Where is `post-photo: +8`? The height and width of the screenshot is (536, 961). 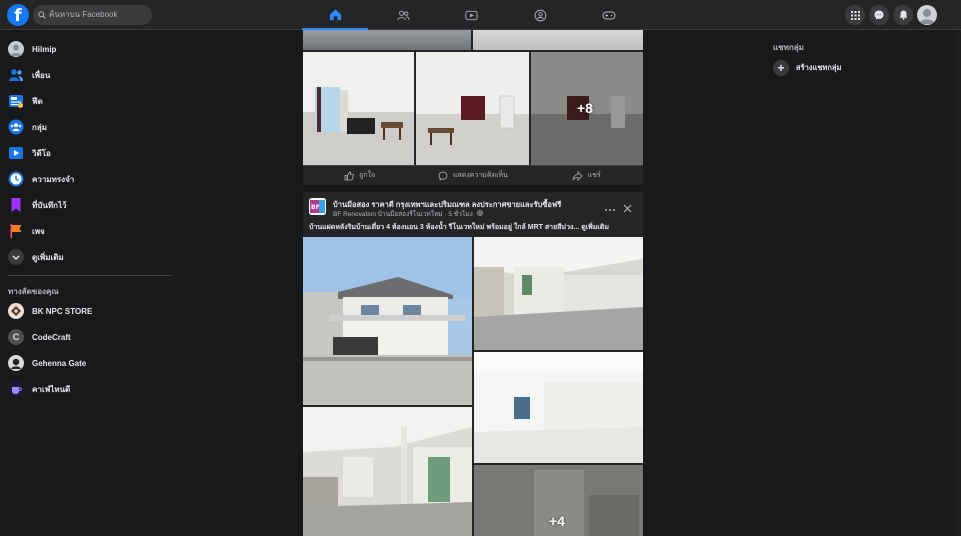 post-photo: +8 is located at coordinates (587, 108).